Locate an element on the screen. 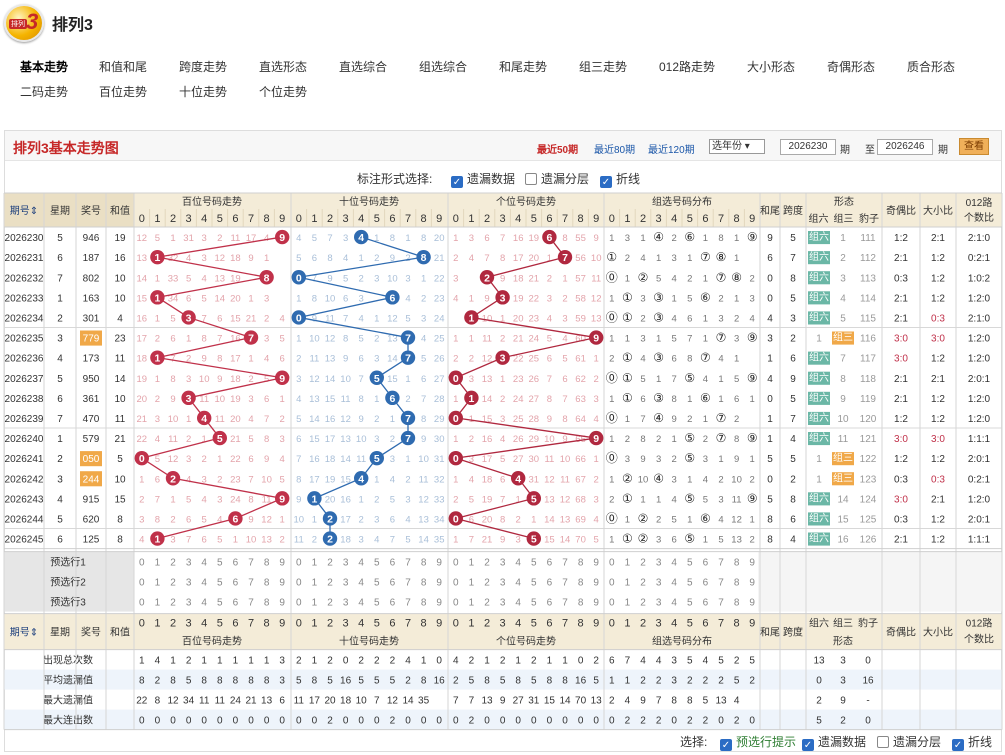  stat-value: 11 is located at coordinates (220, 701).